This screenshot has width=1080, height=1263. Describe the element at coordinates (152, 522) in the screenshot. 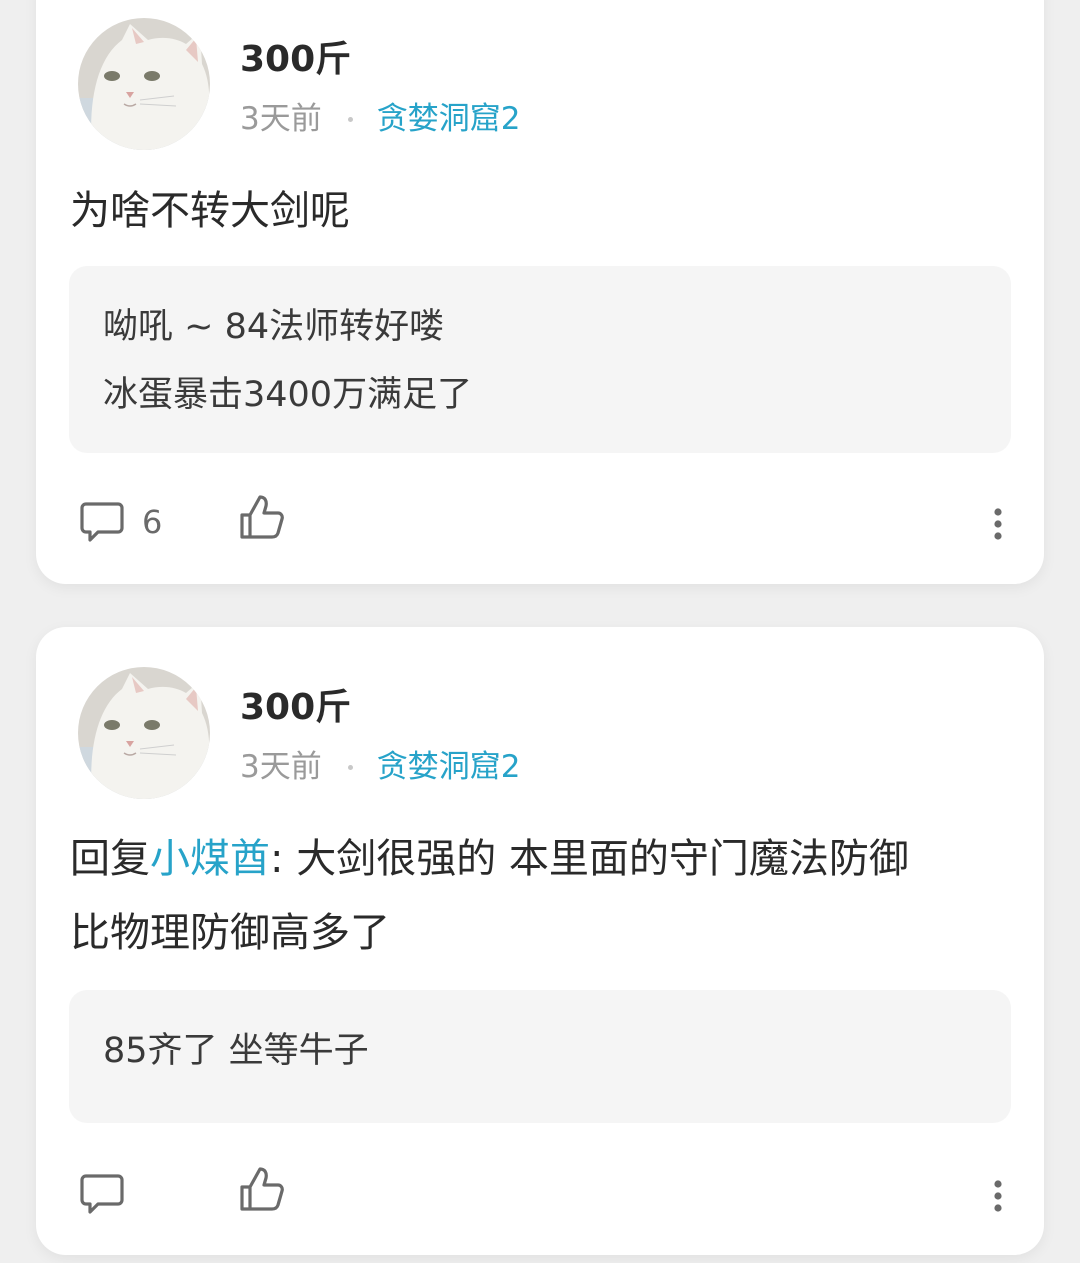

I see `comment-count: 6` at that location.